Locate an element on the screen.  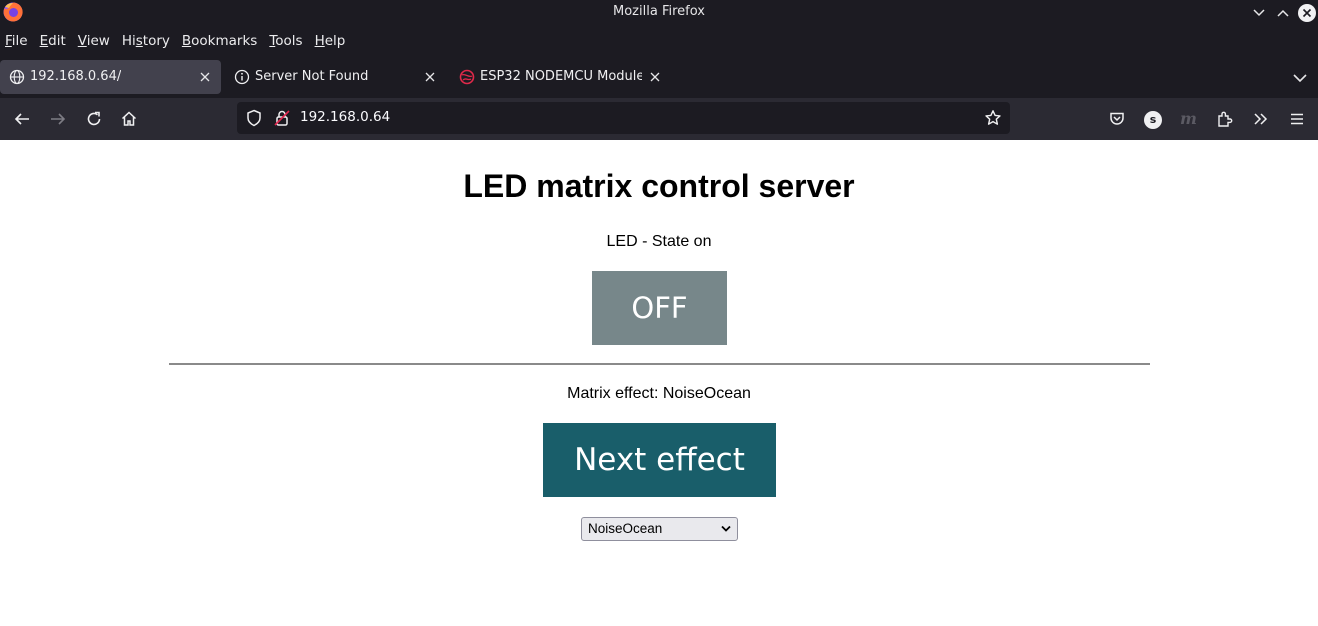
list-all-tabs-icon is located at coordinates (1300, 78).